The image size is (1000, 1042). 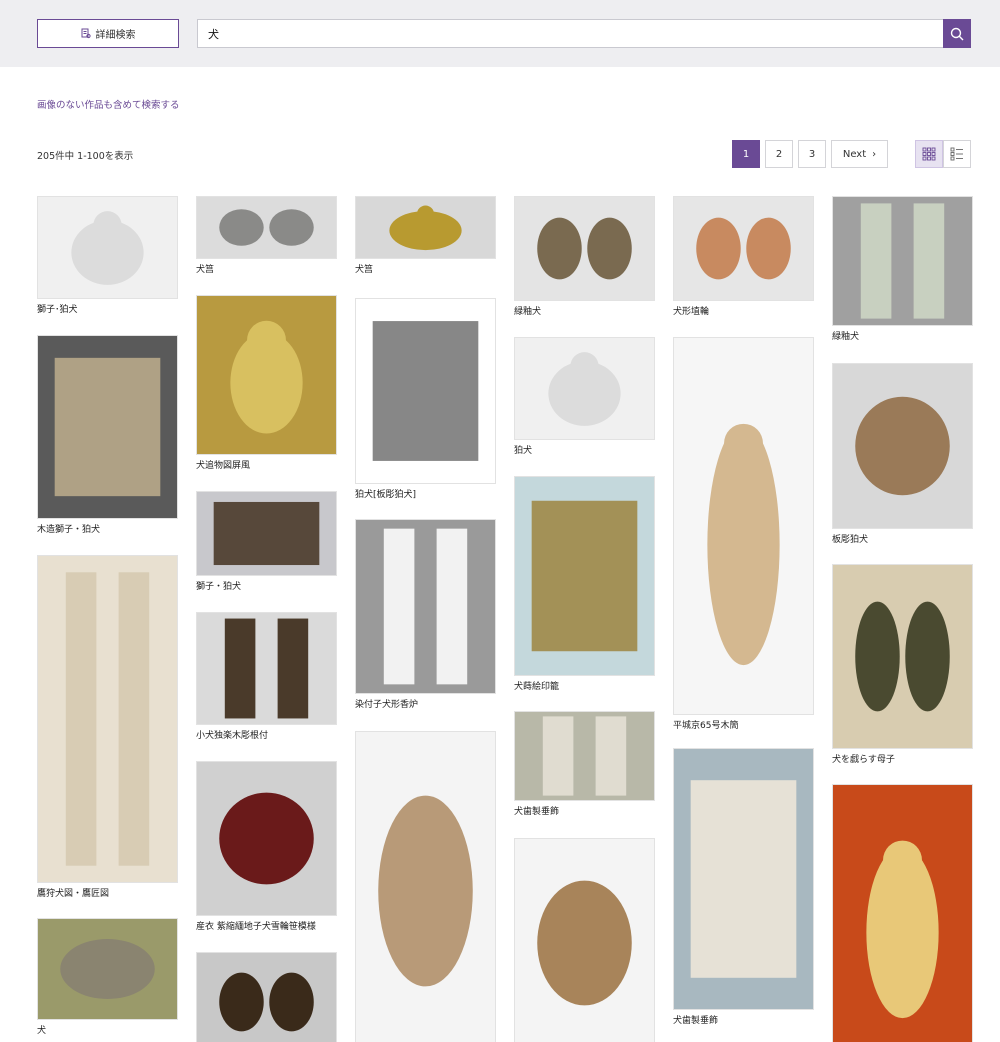 I want to click on artwork-card: 平城京66号木簡, so click(x=425, y=886).